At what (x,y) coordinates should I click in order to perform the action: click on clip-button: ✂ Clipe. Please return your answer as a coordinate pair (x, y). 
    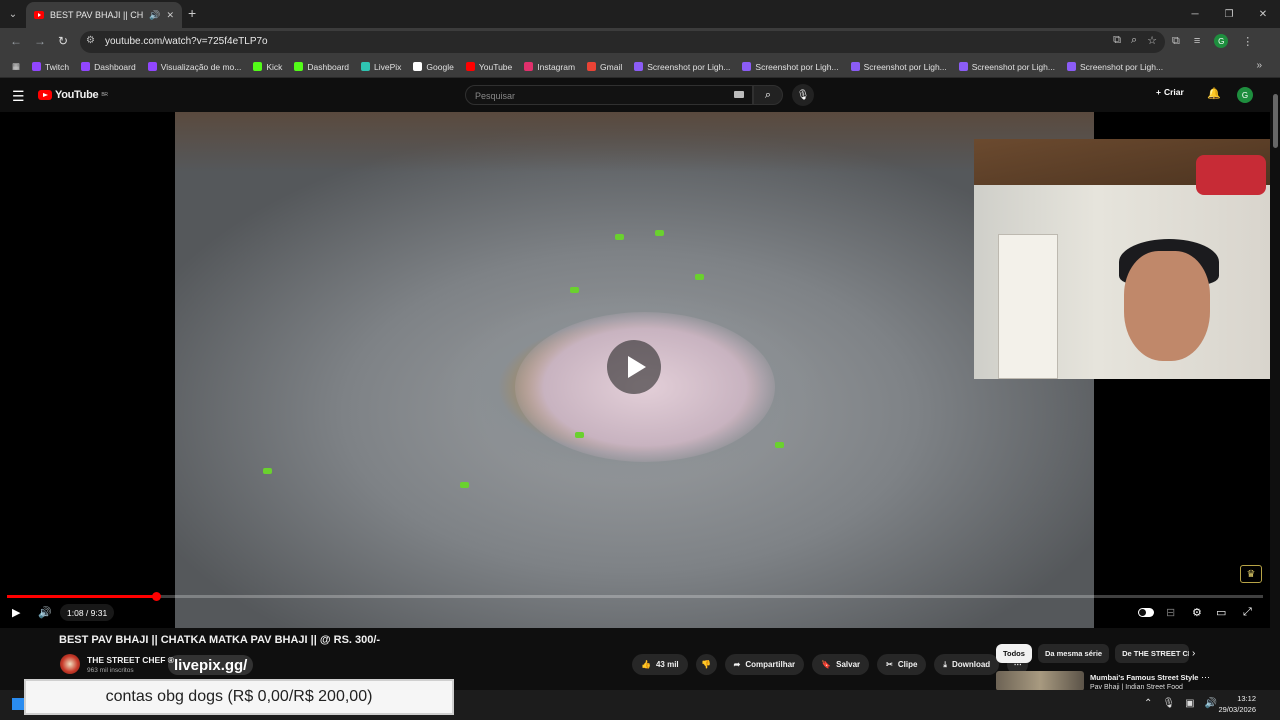
    Looking at the image, I should click on (902, 664).